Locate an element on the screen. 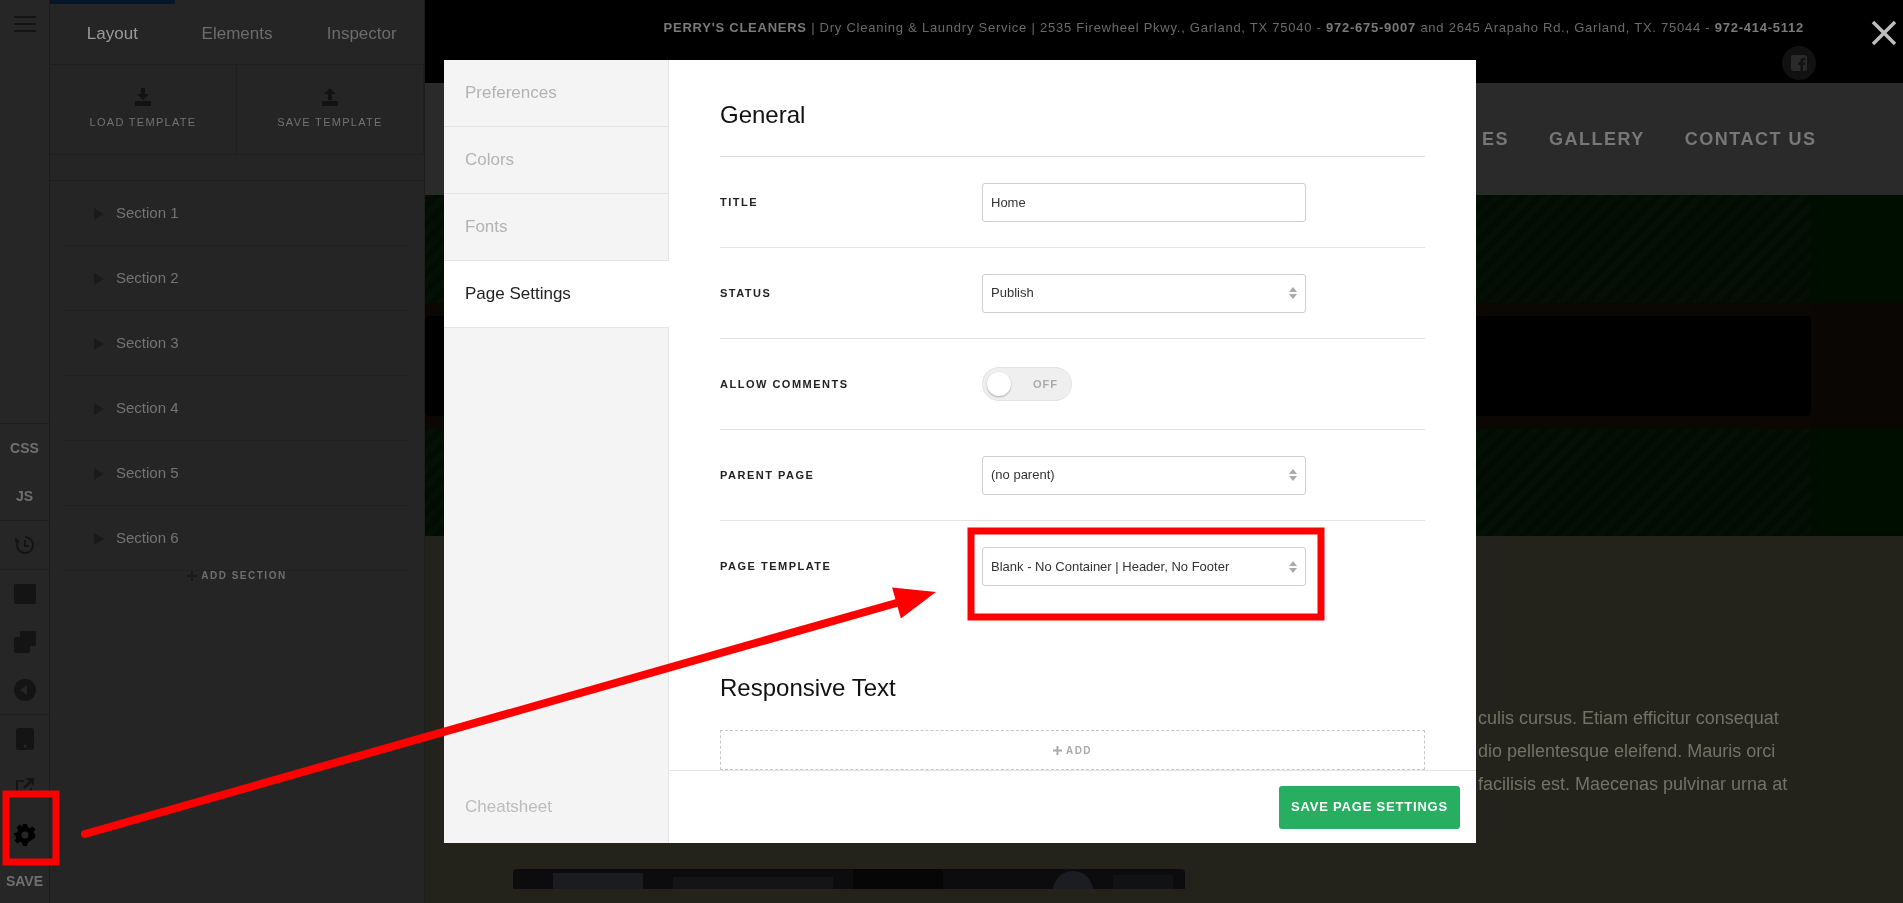 Image resolution: width=1903 pixels, height=903 pixels. section-item: Section 3 is located at coordinates (237, 343).